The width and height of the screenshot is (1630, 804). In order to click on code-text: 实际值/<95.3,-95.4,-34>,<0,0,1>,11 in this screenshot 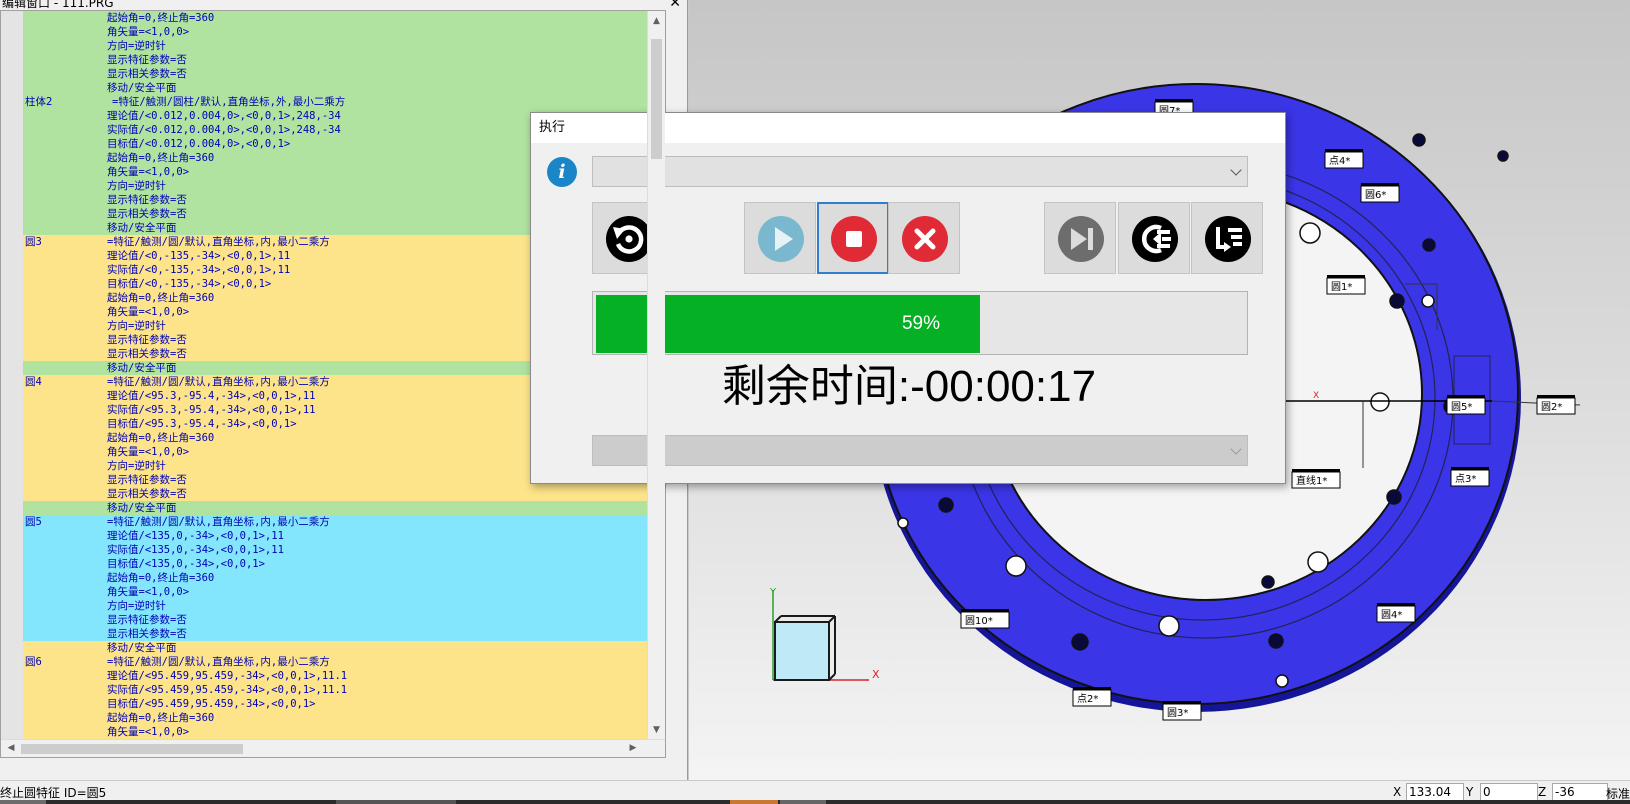, I will do `click(211, 410)`.